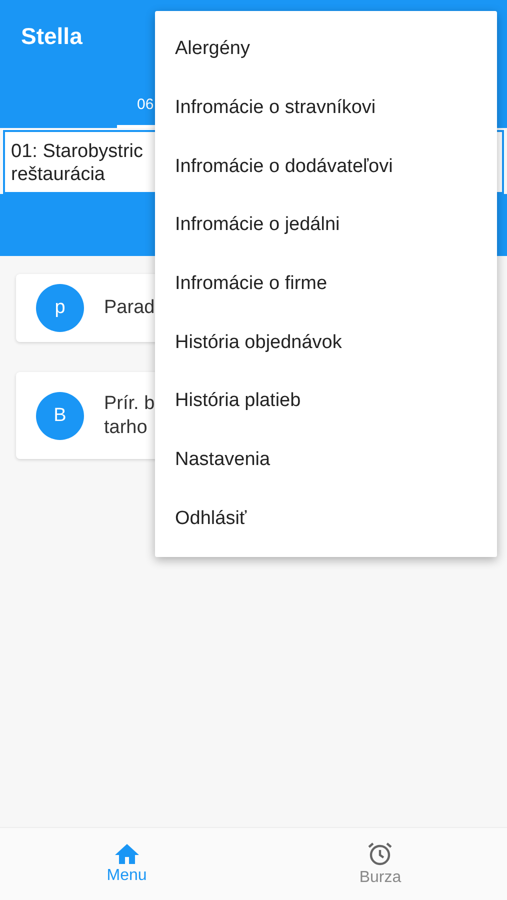 This screenshot has height=900, width=507. What do you see at coordinates (326, 284) in the screenshot?
I see `menu-item: Infromácie o firme` at bounding box center [326, 284].